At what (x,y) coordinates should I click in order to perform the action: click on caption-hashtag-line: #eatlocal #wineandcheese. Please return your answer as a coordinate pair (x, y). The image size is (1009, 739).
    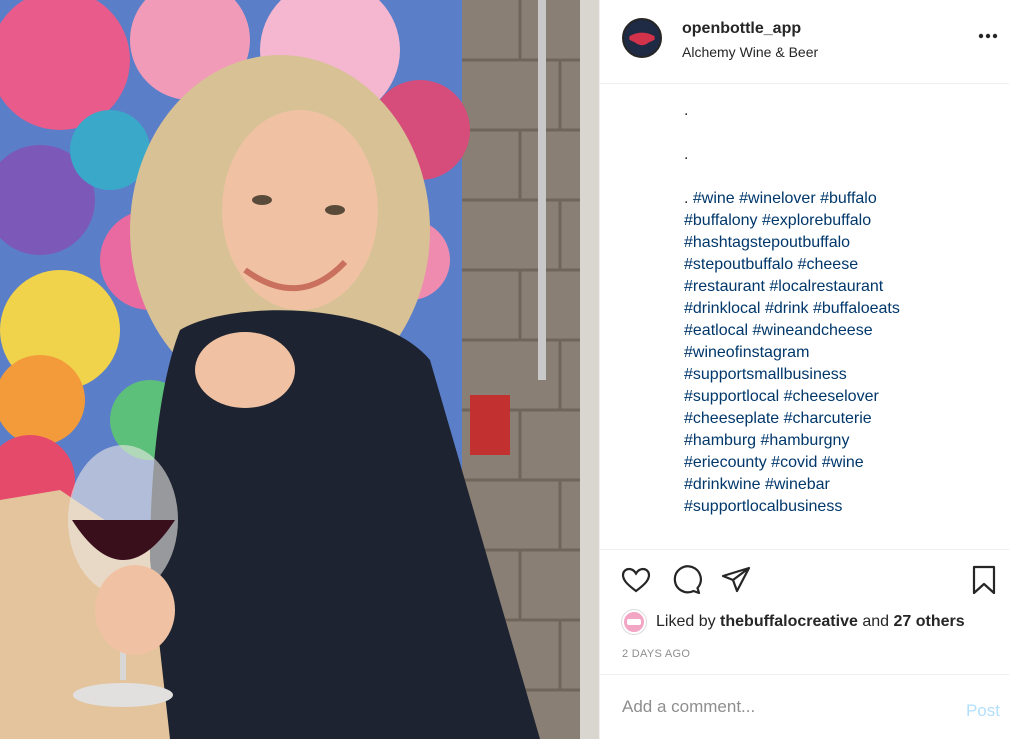
    Looking at the image, I should click on (834, 331).